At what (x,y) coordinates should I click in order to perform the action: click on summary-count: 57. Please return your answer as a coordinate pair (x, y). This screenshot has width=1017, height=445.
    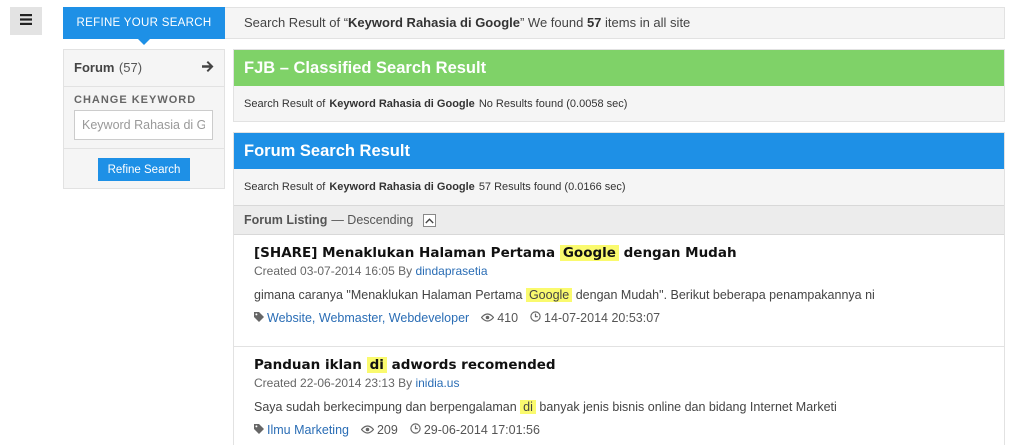
    Looking at the image, I should click on (594, 22).